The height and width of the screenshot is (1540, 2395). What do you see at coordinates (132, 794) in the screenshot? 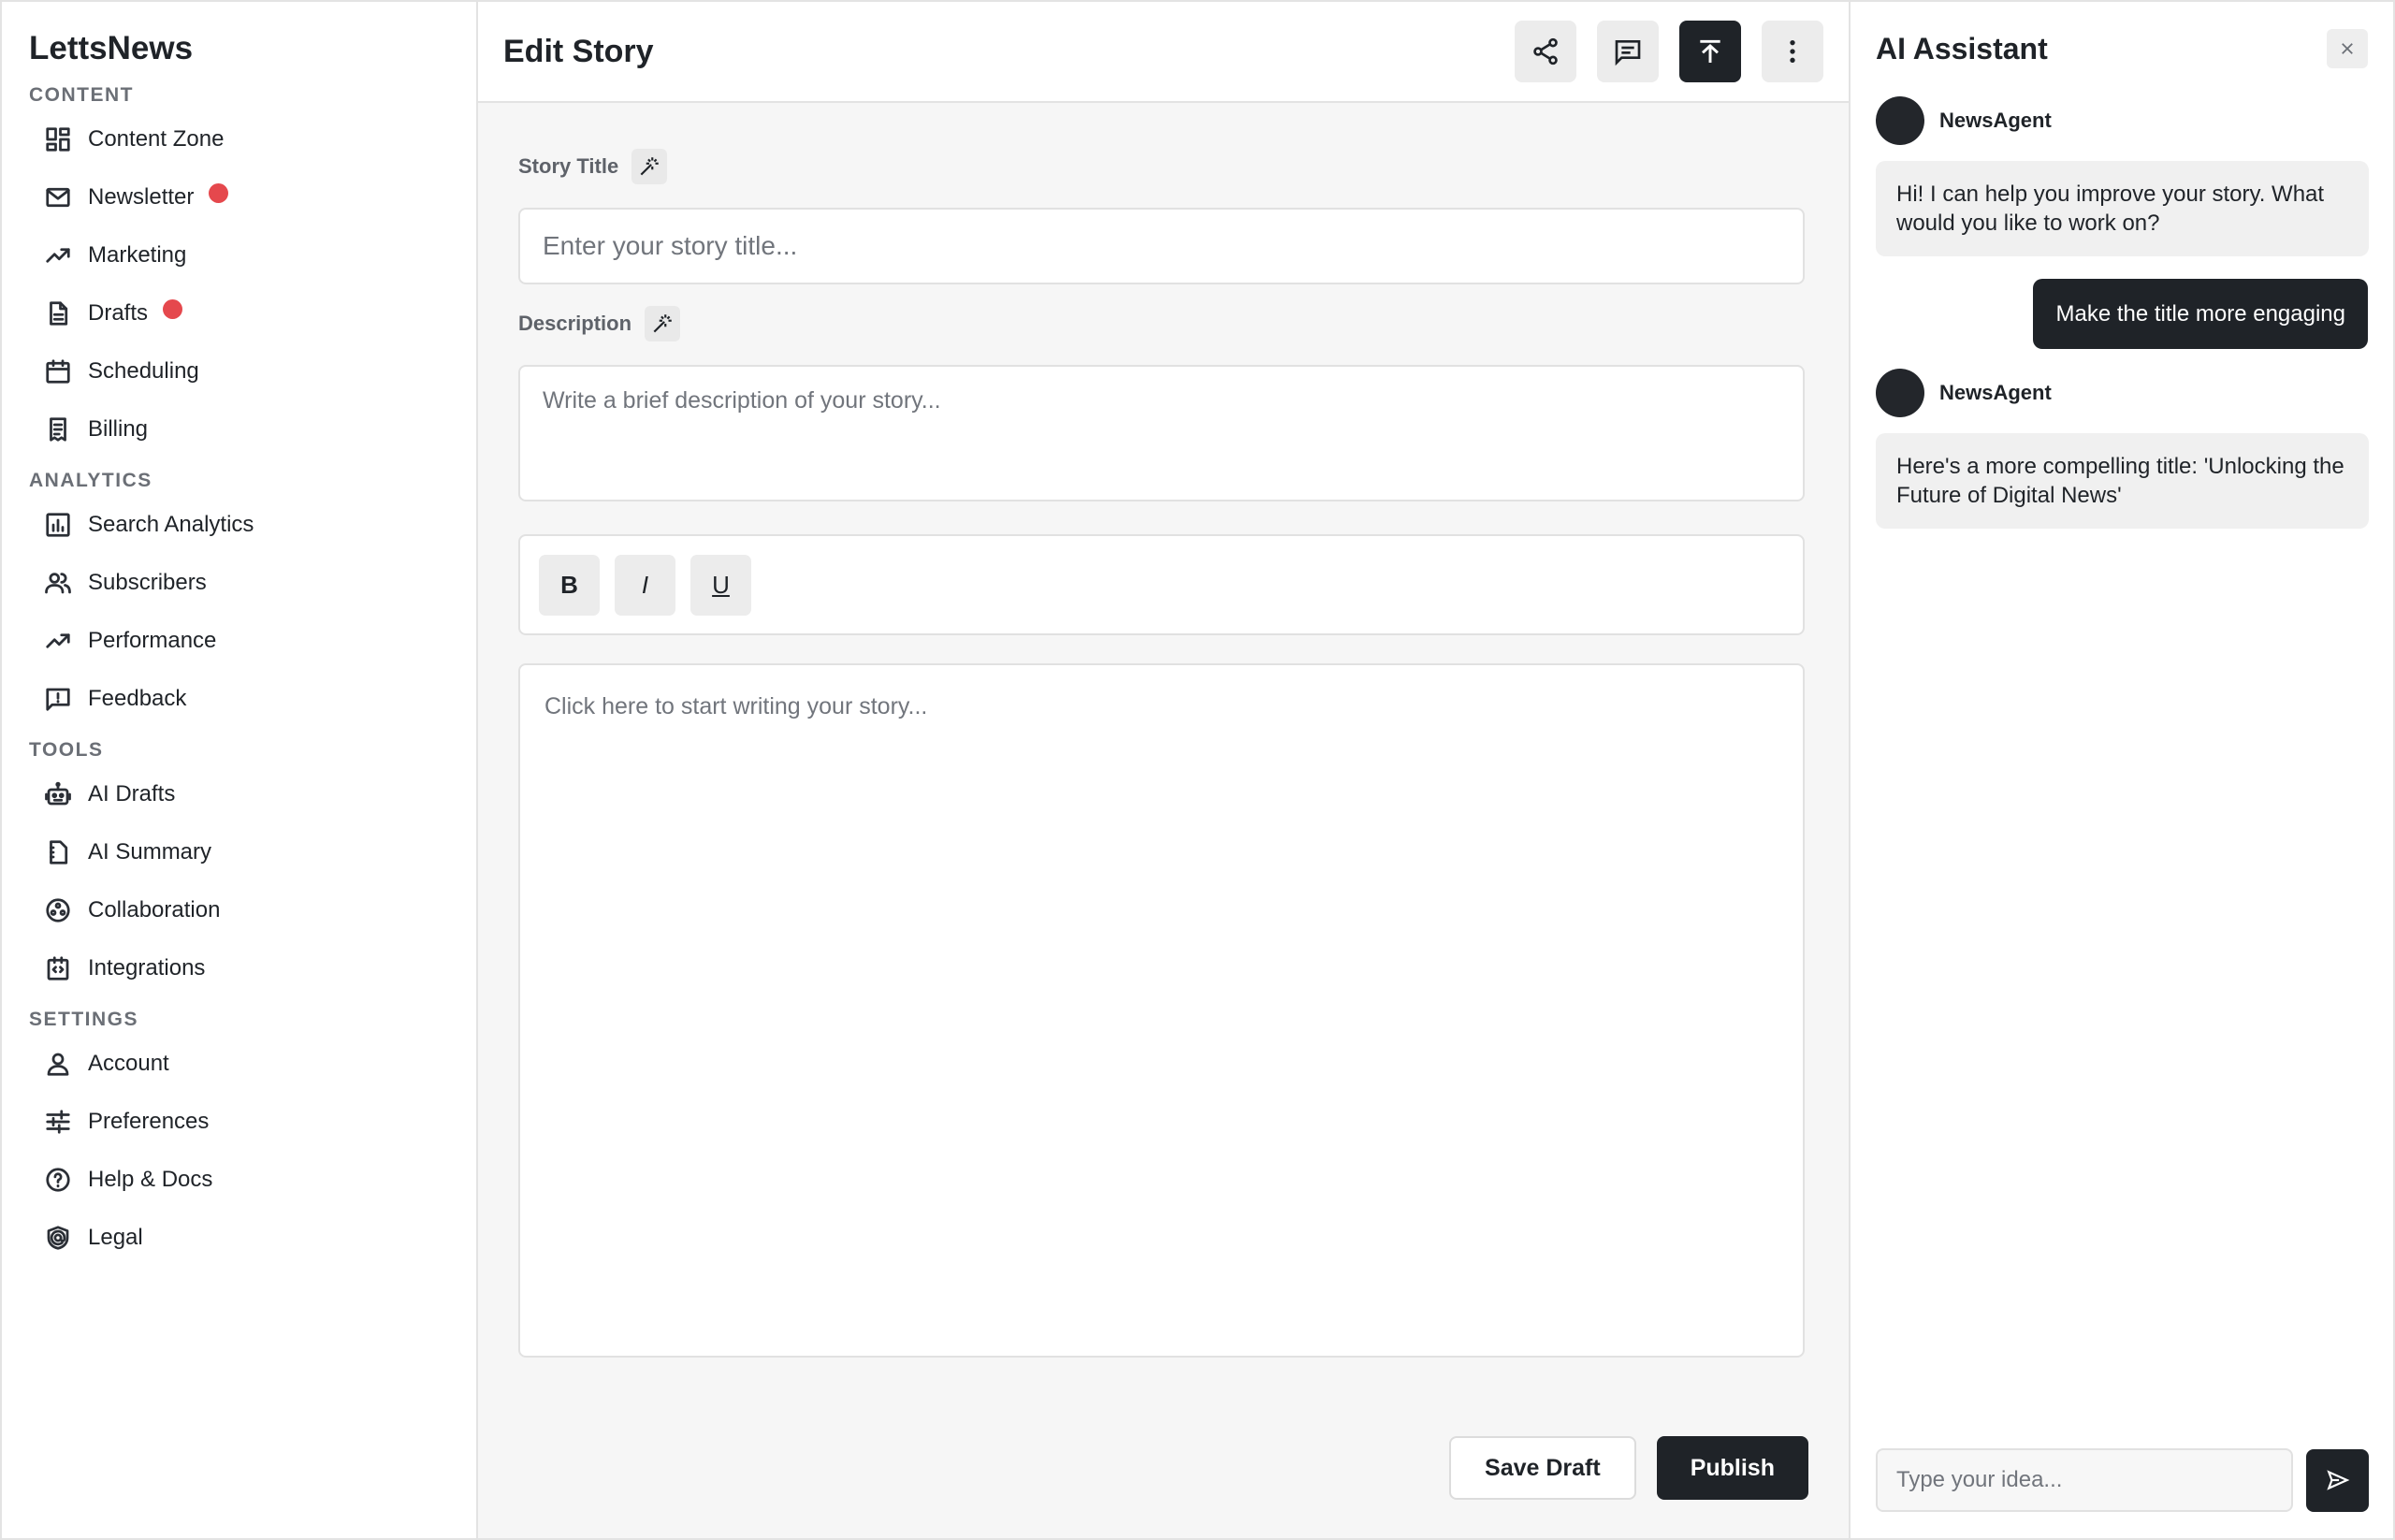
I see `sidebar-item-label: AI Drafts` at bounding box center [132, 794].